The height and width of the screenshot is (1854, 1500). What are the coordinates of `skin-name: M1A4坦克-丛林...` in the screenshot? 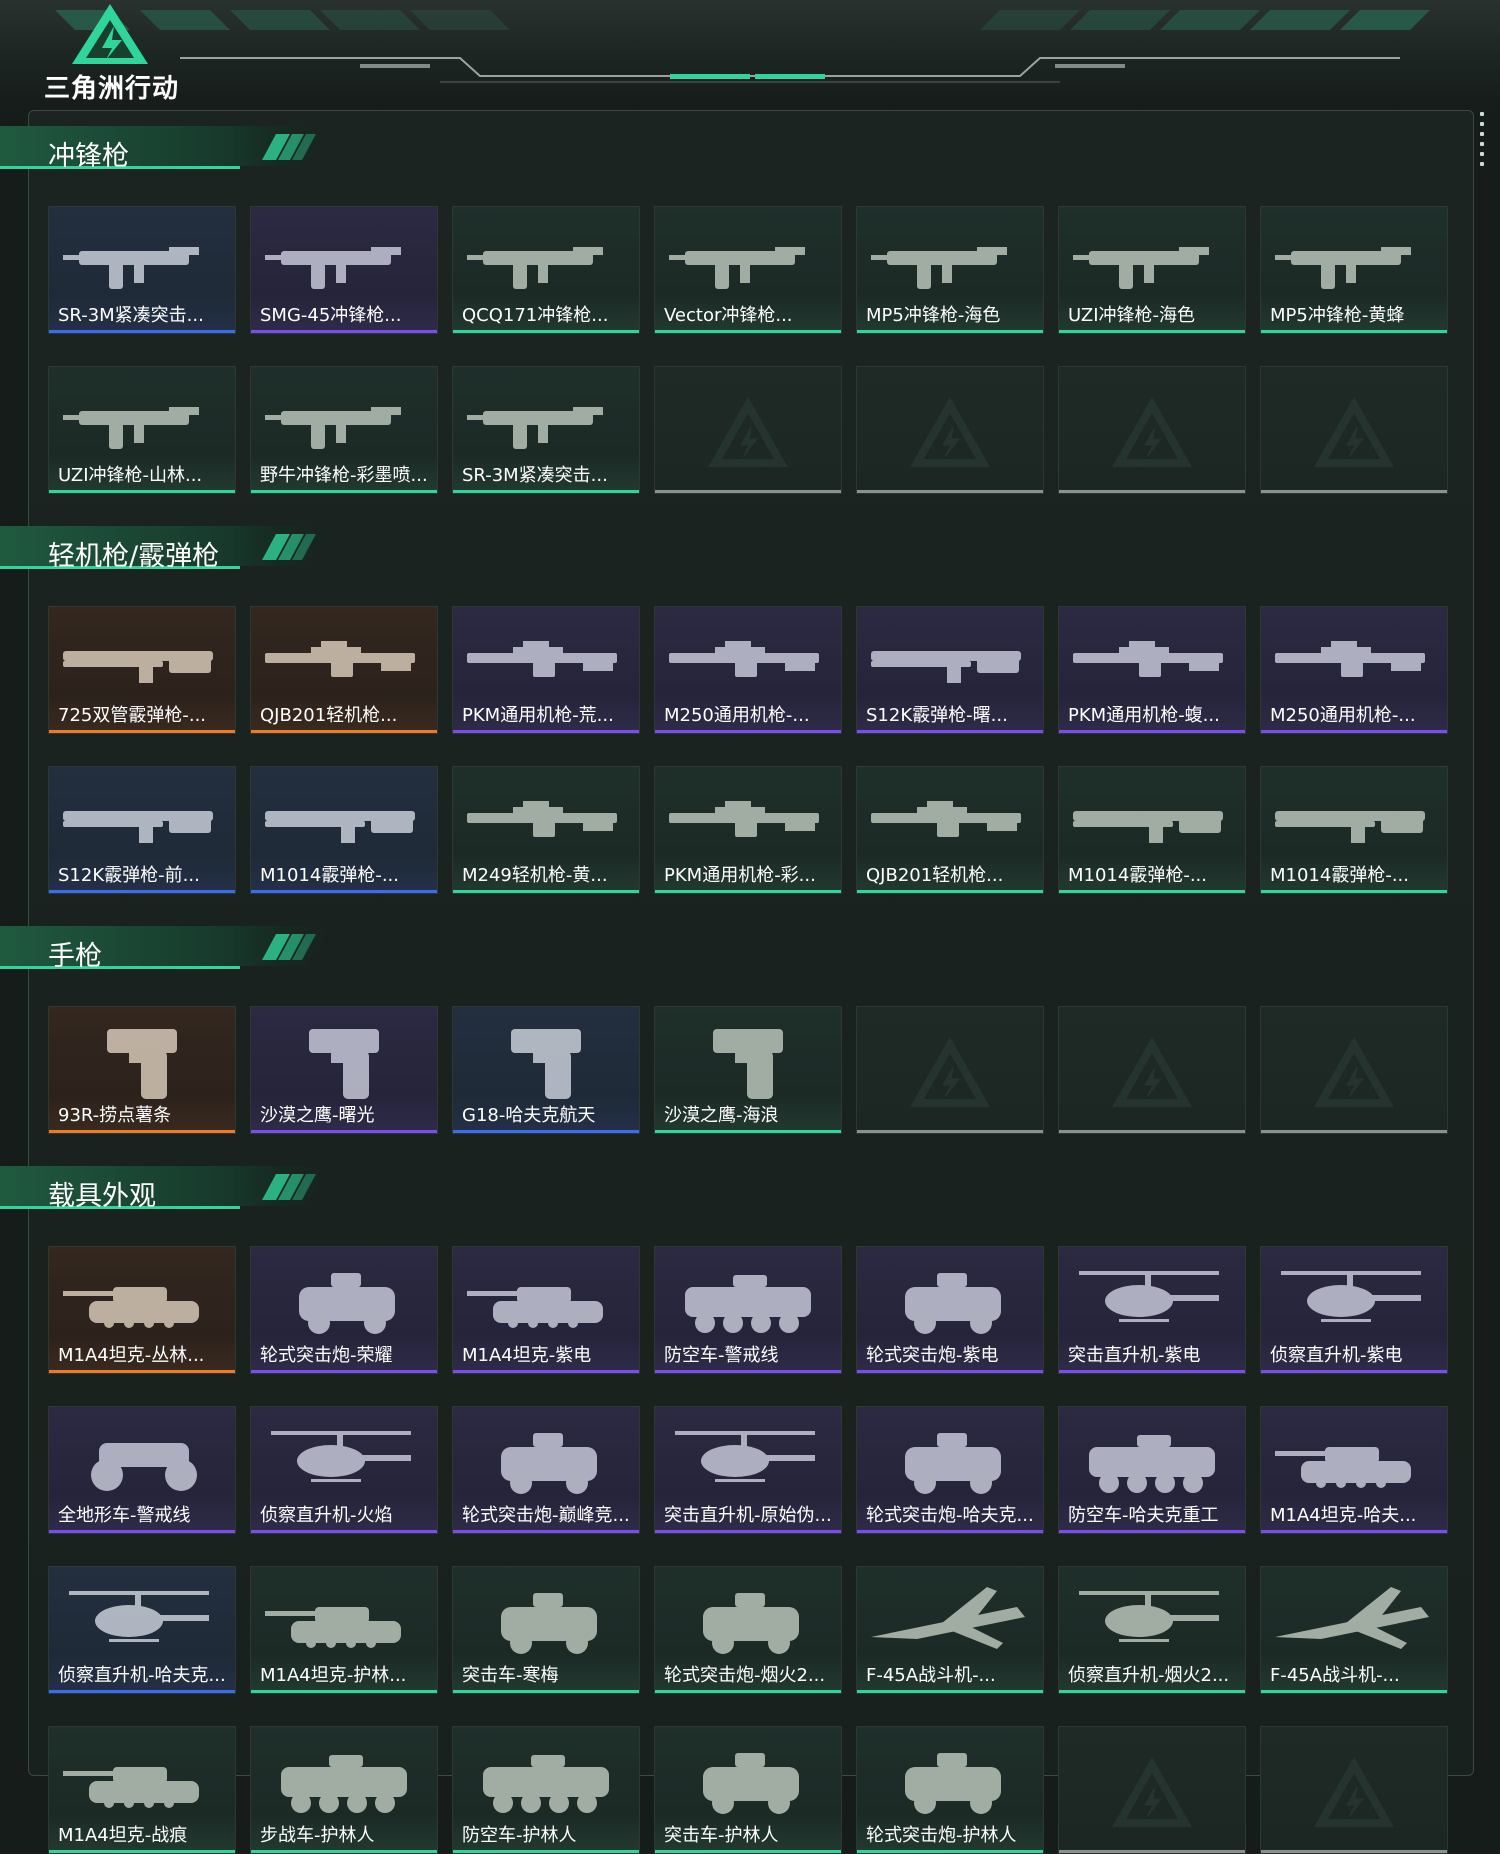 It's located at (131, 1355).